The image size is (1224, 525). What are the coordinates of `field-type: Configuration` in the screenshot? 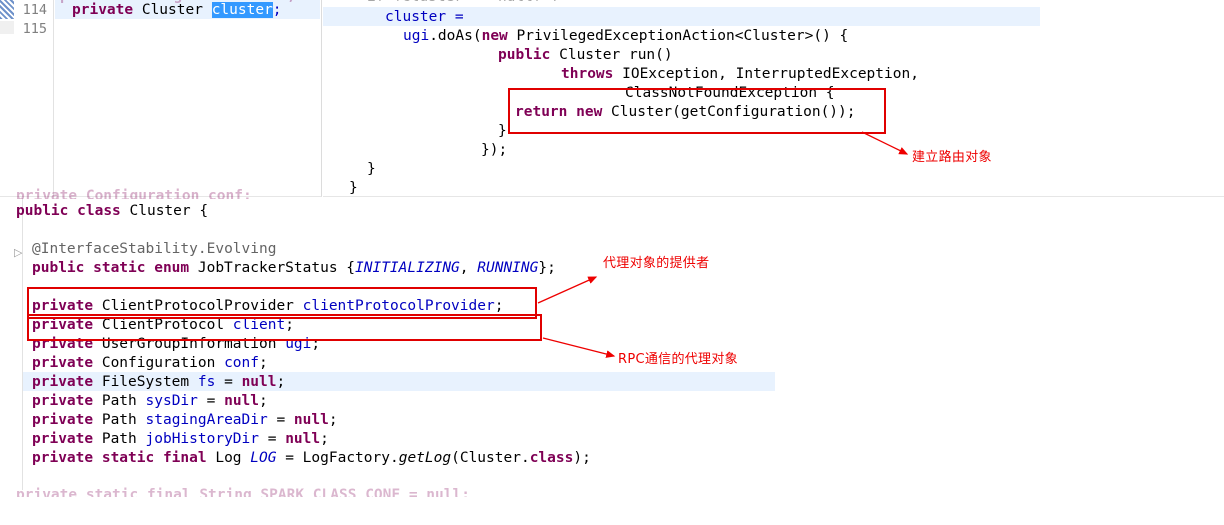 It's located at (158, 363).